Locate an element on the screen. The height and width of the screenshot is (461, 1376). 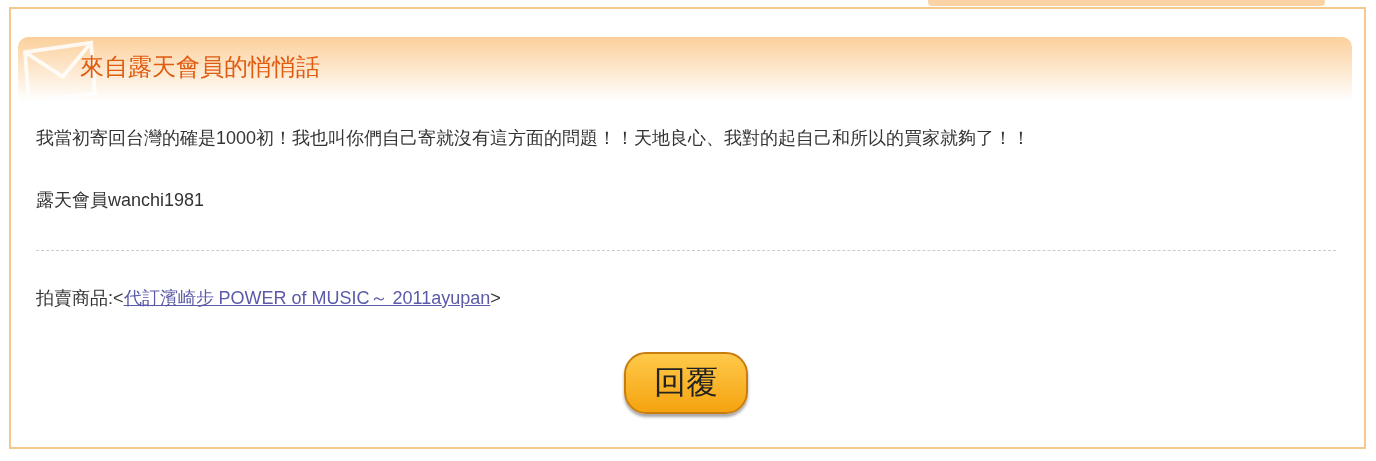
reply-button: 回覆 is located at coordinates (686, 383).